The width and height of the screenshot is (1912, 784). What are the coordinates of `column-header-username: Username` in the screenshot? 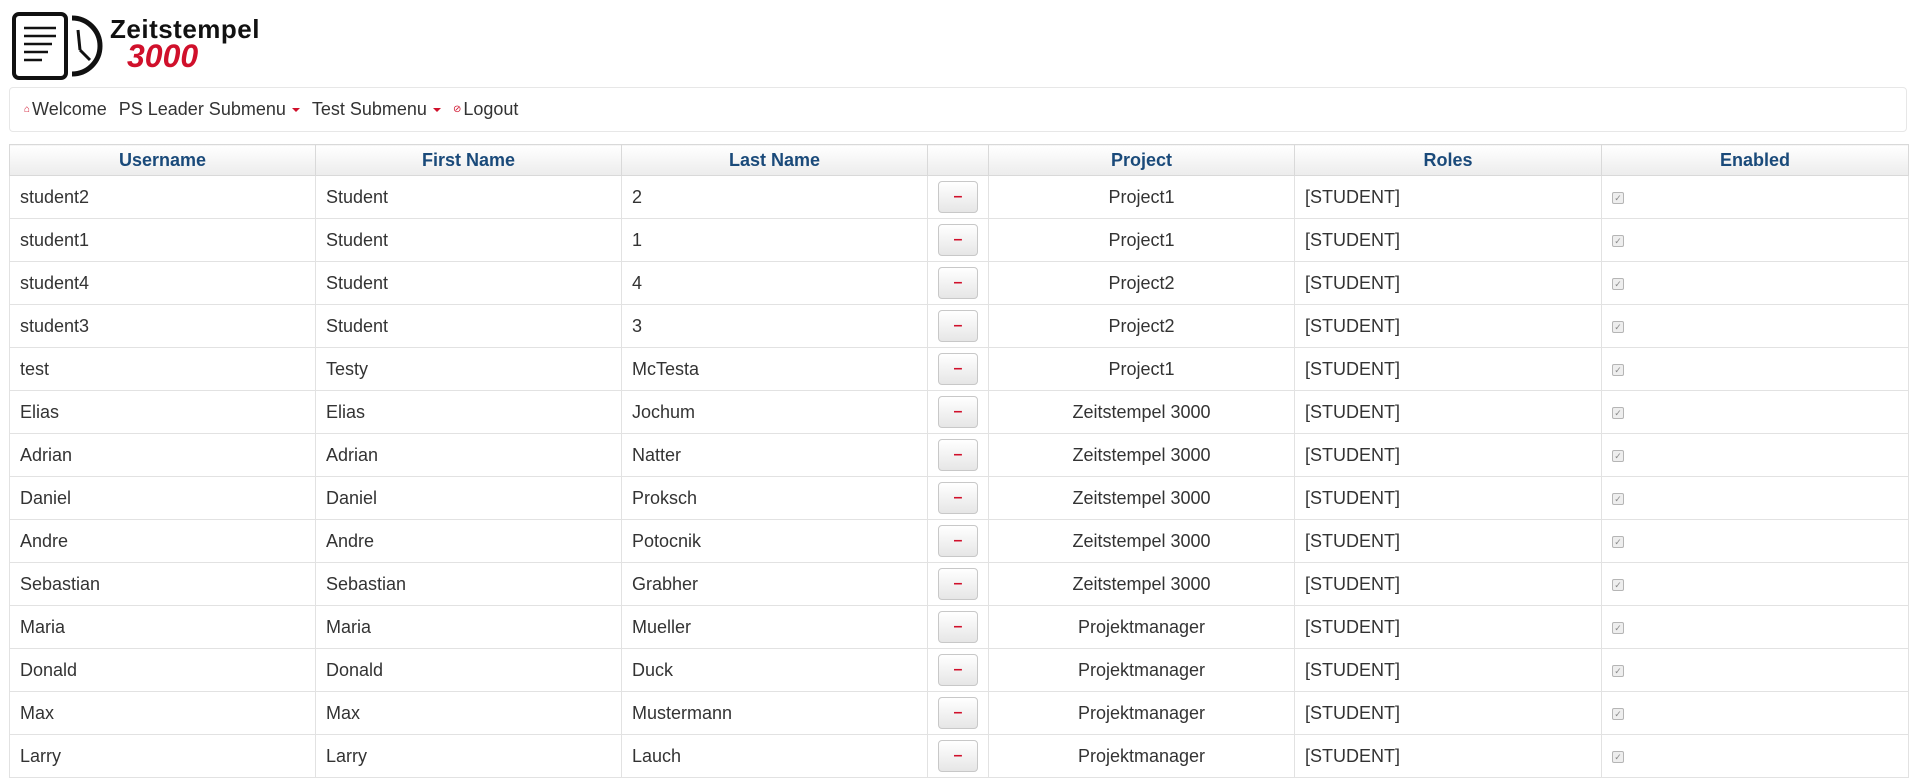 It's located at (162, 160).